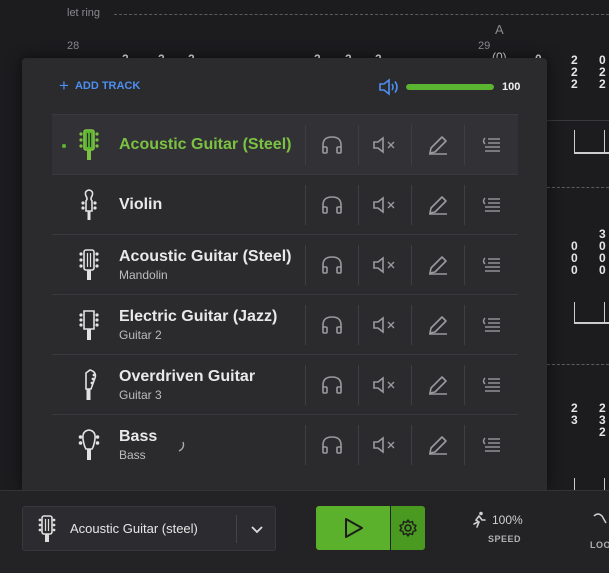  I want to click on chord-label: A, so click(499, 29).